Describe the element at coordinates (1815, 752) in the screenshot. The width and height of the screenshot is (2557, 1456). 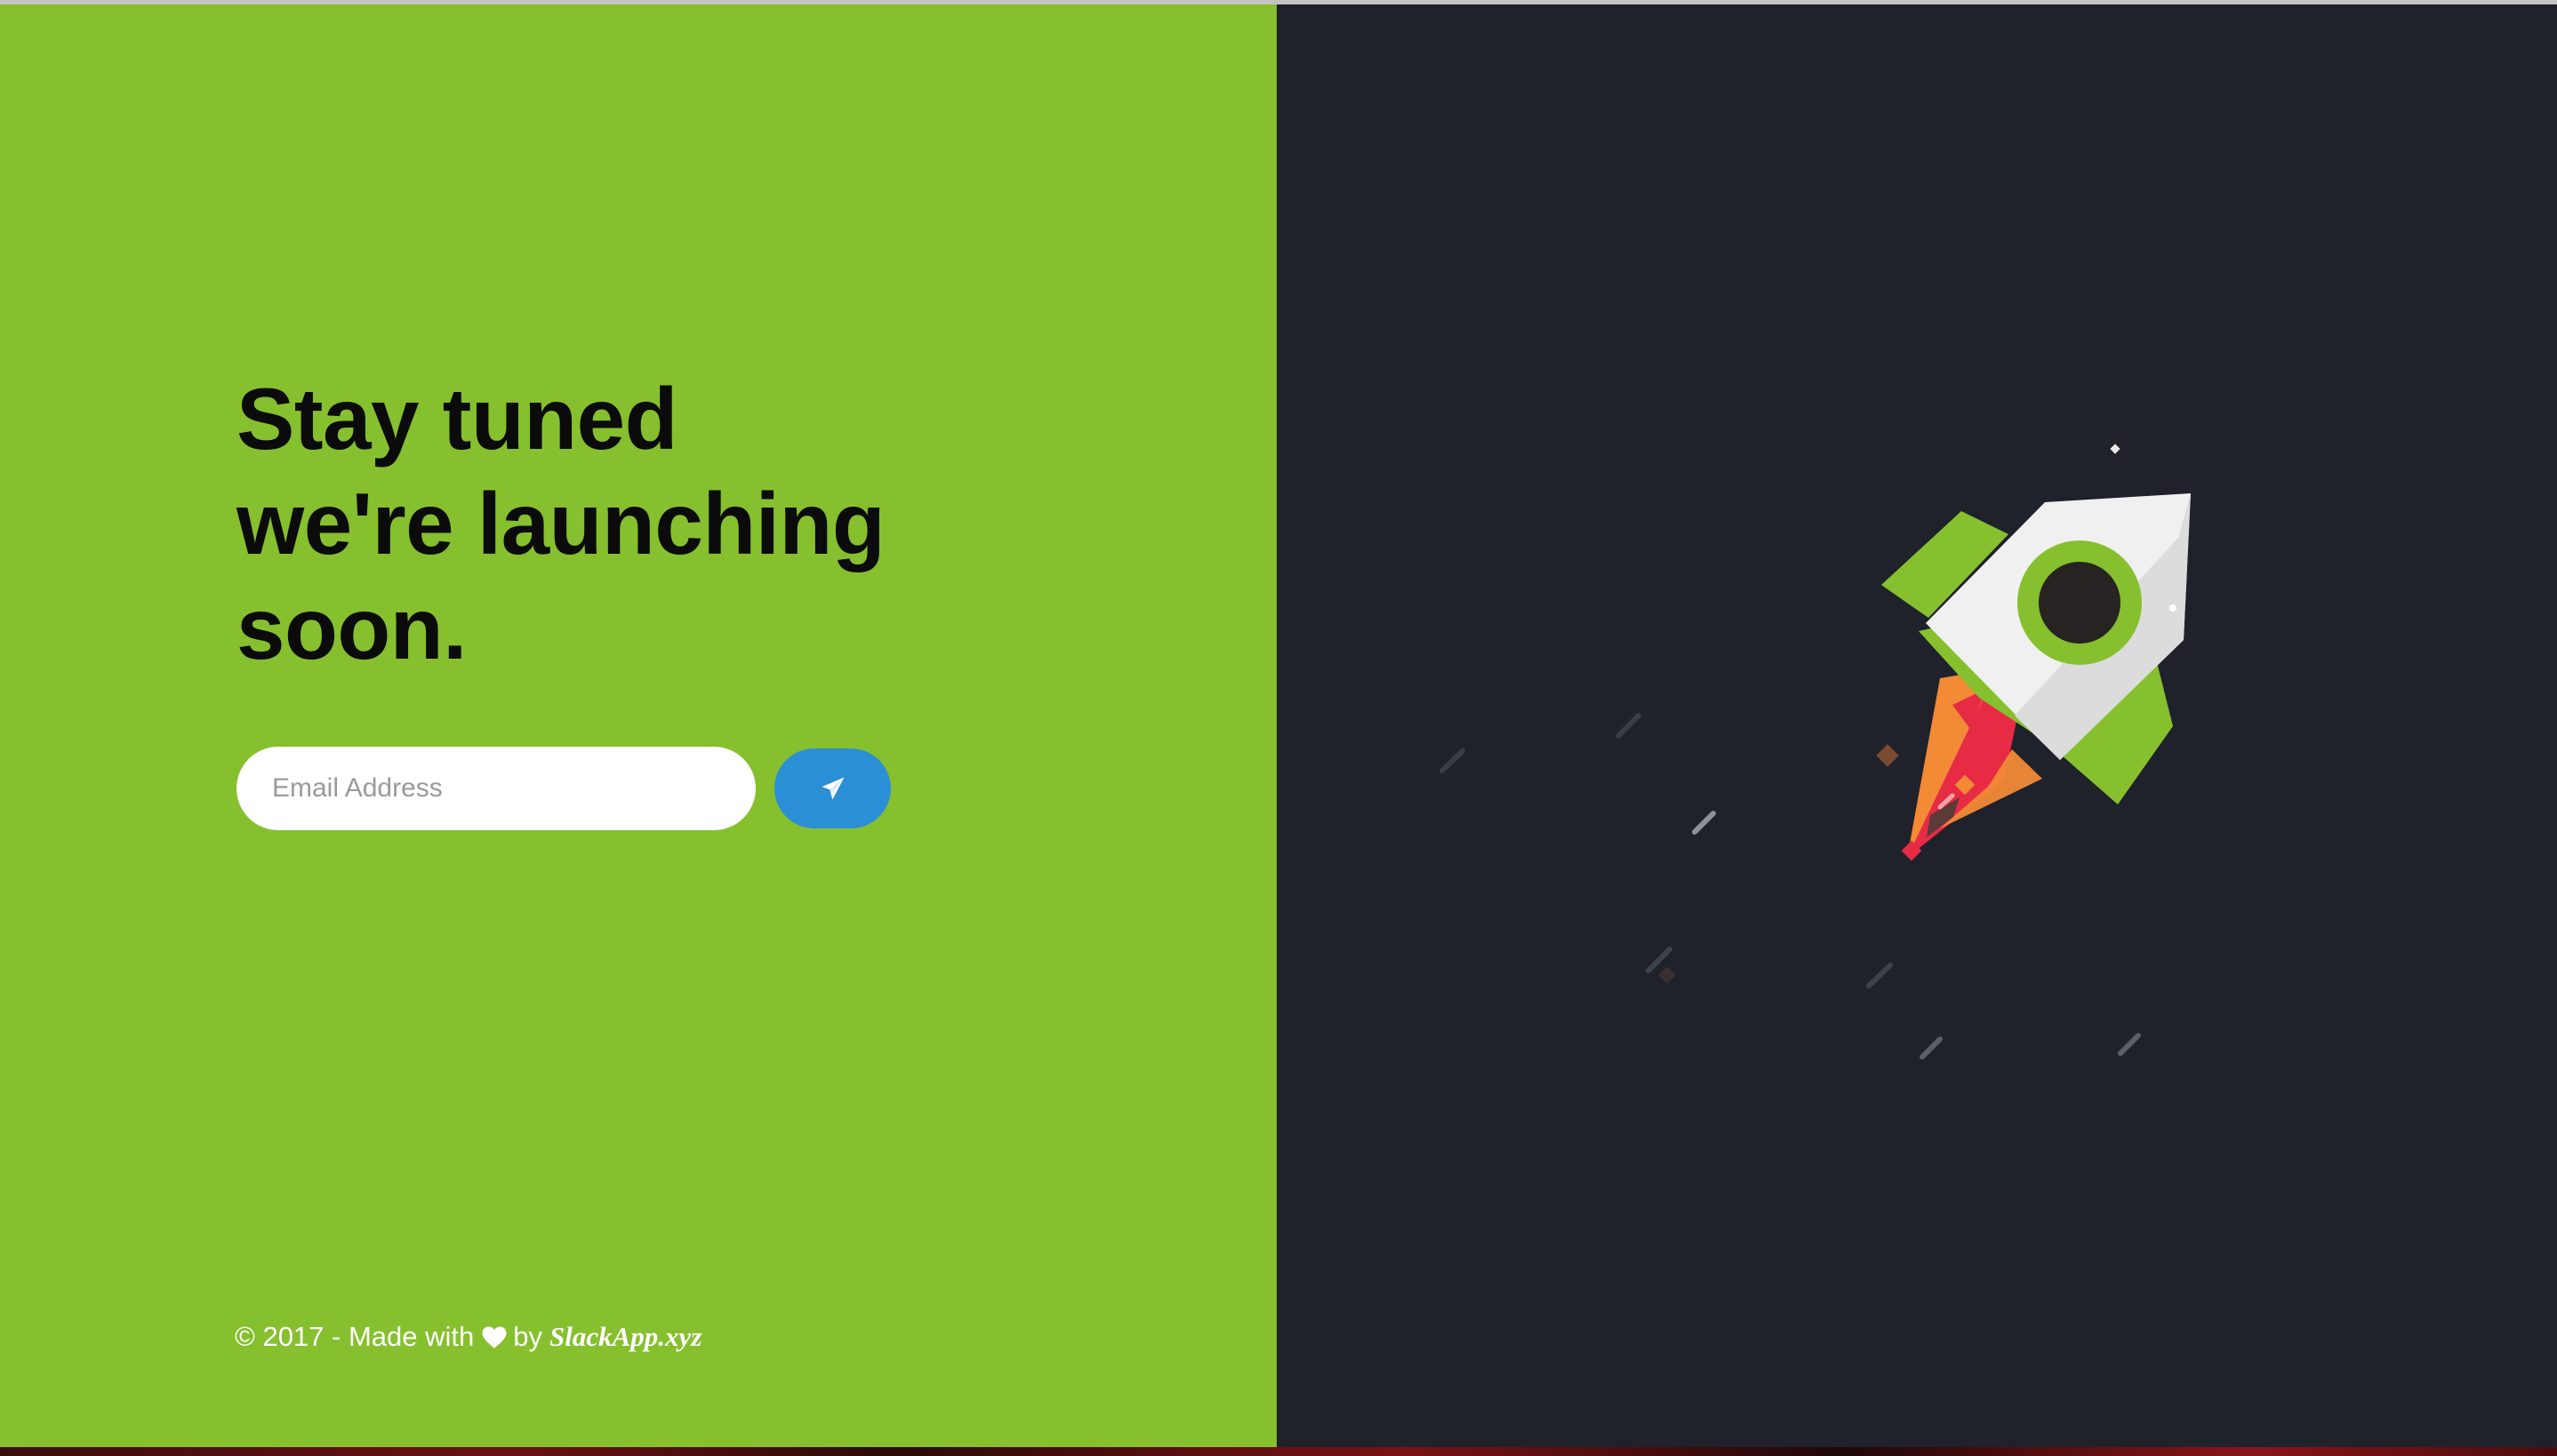
I see `rocket-illustration` at that location.